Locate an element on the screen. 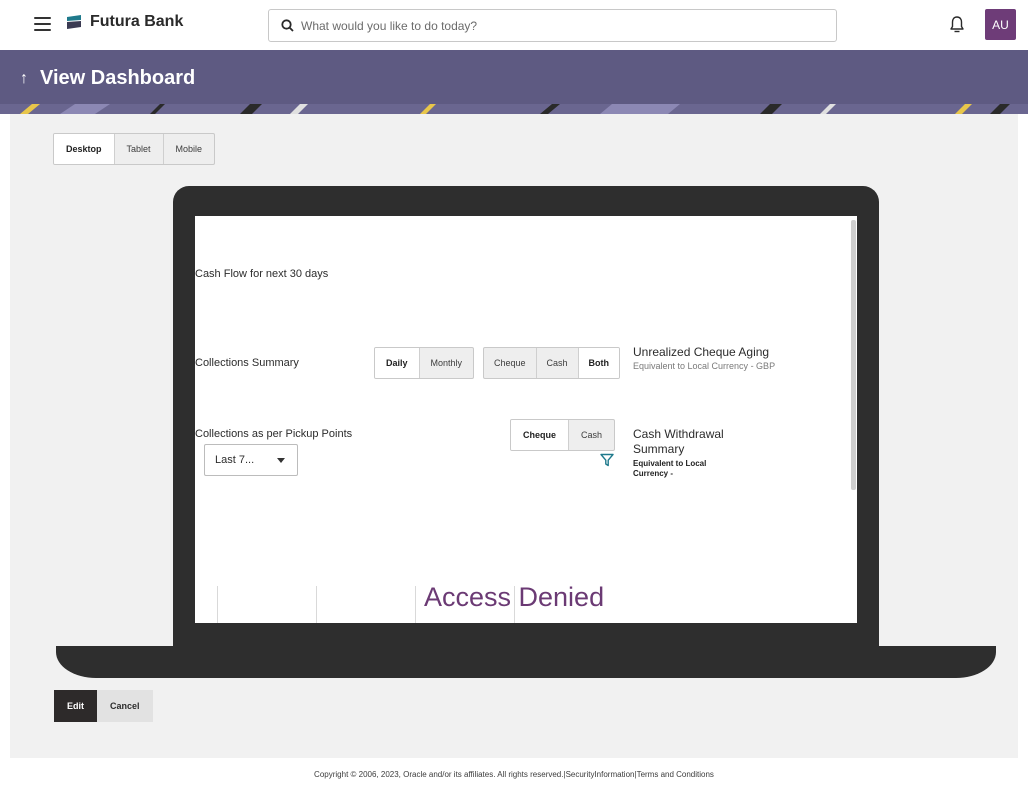  search-input is located at coordinates (568, 25).